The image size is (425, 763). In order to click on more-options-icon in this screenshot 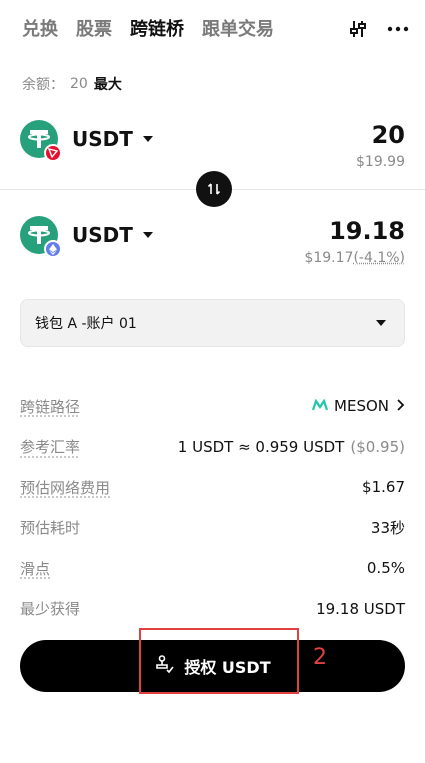, I will do `click(398, 29)`.